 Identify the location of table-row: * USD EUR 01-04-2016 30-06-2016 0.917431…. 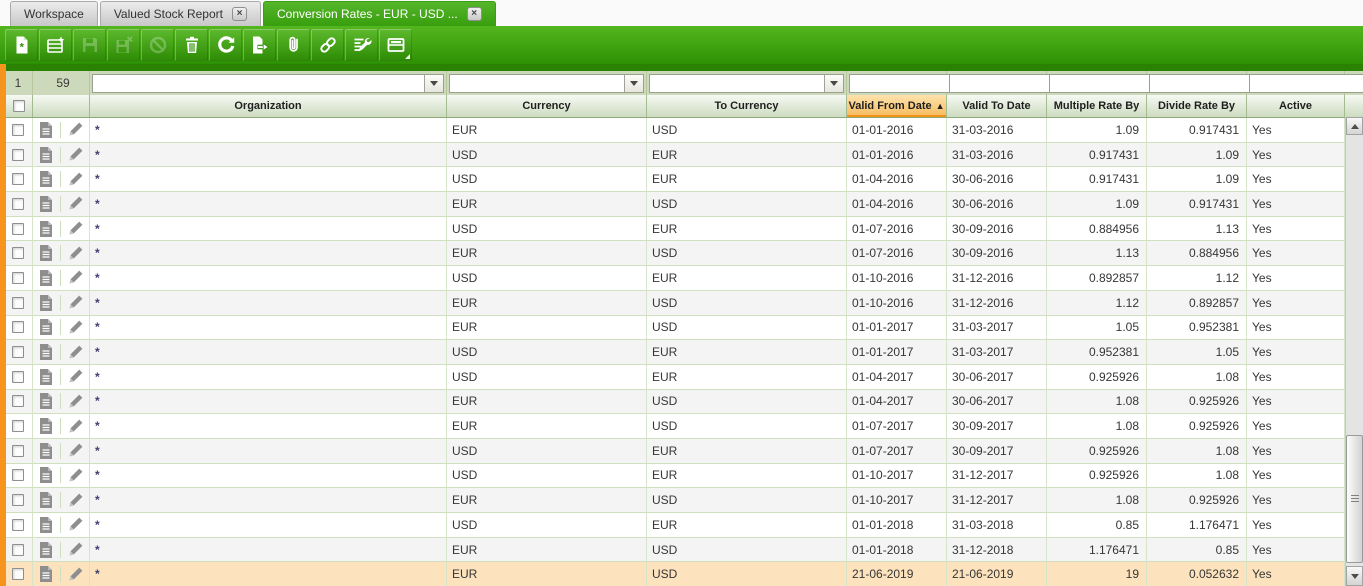
(681, 180).